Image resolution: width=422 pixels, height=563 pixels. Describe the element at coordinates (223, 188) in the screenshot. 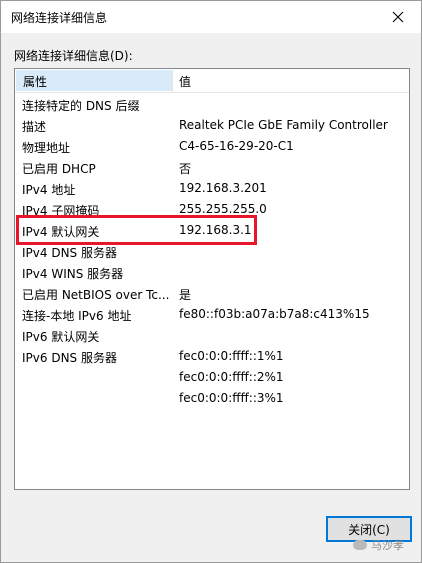

I see `value-cell: 192.168.3.201` at that location.